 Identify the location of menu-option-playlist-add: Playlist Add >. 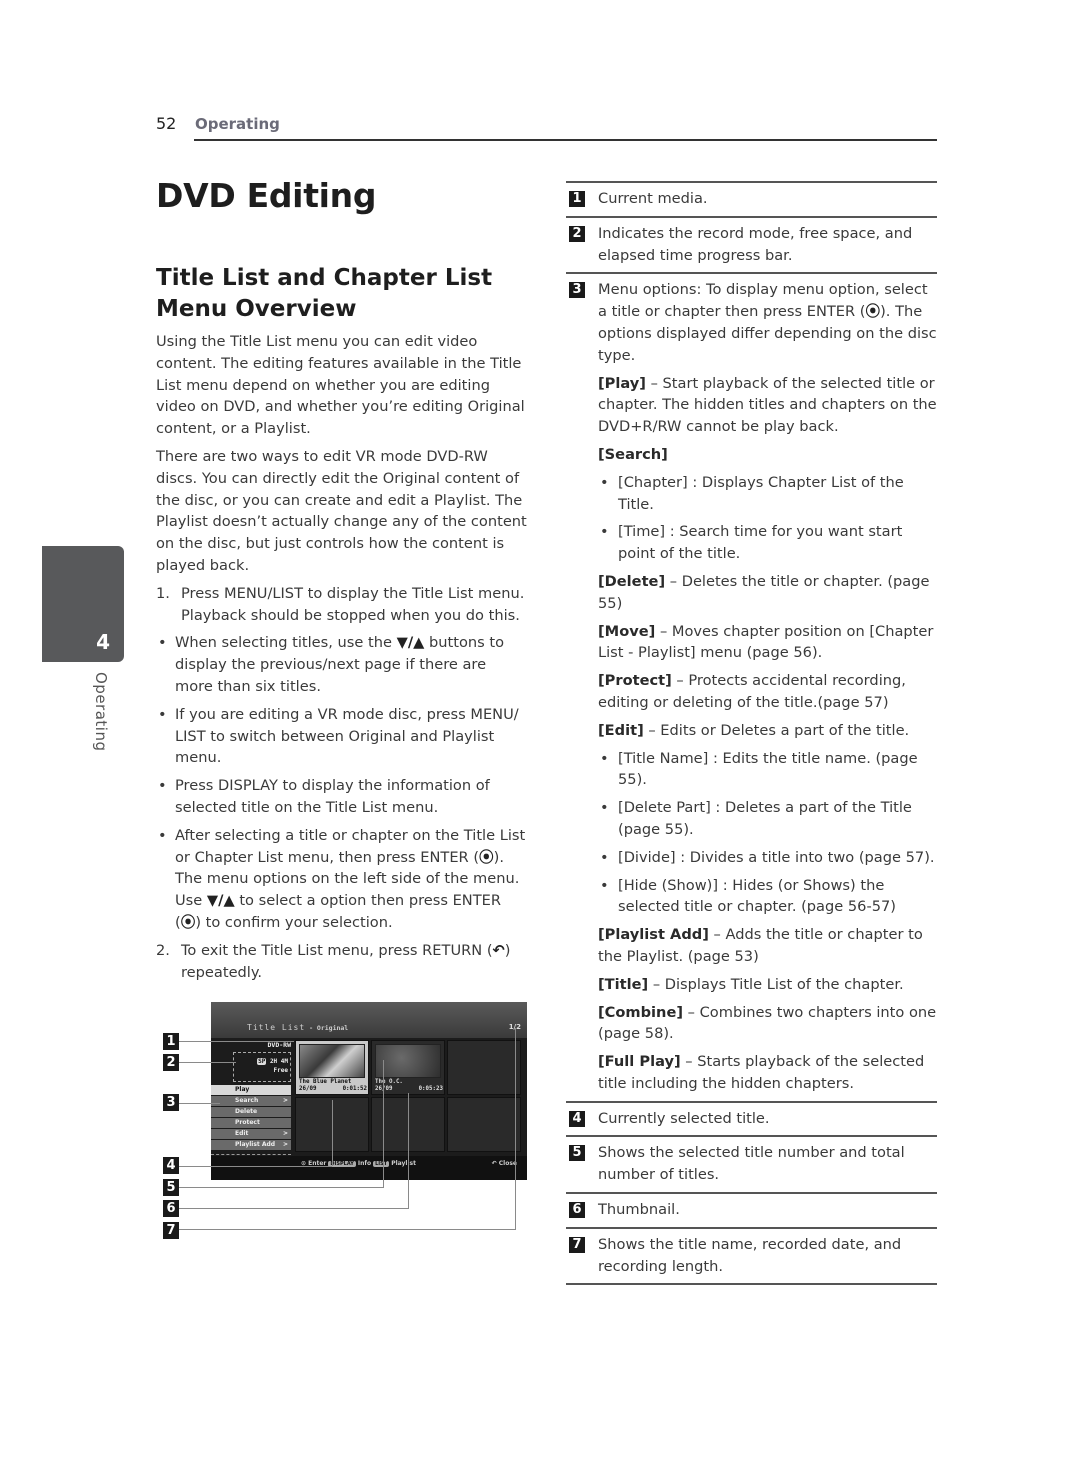
(251, 1145).